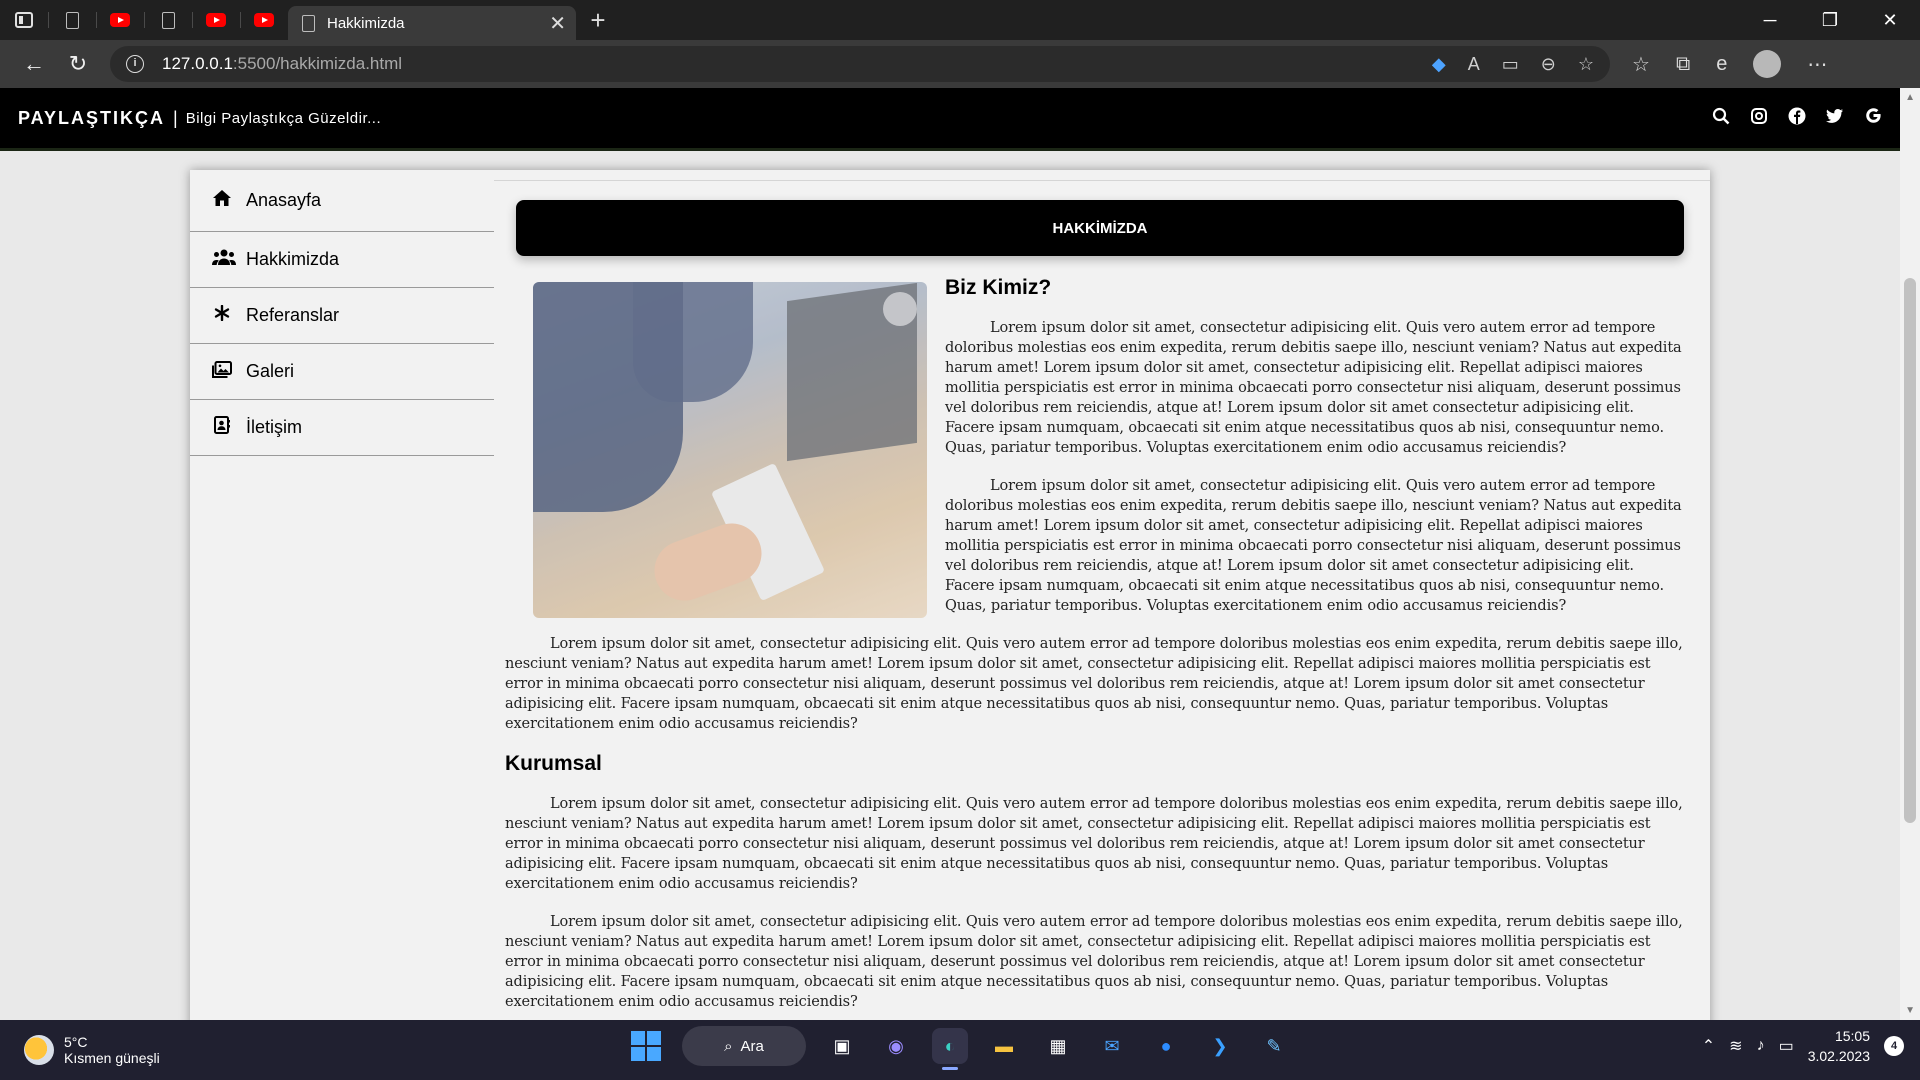  What do you see at coordinates (788, 64) in the screenshot?
I see `url-text: 127.0.0.1:5500/hakkimizda.html` at bounding box center [788, 64].